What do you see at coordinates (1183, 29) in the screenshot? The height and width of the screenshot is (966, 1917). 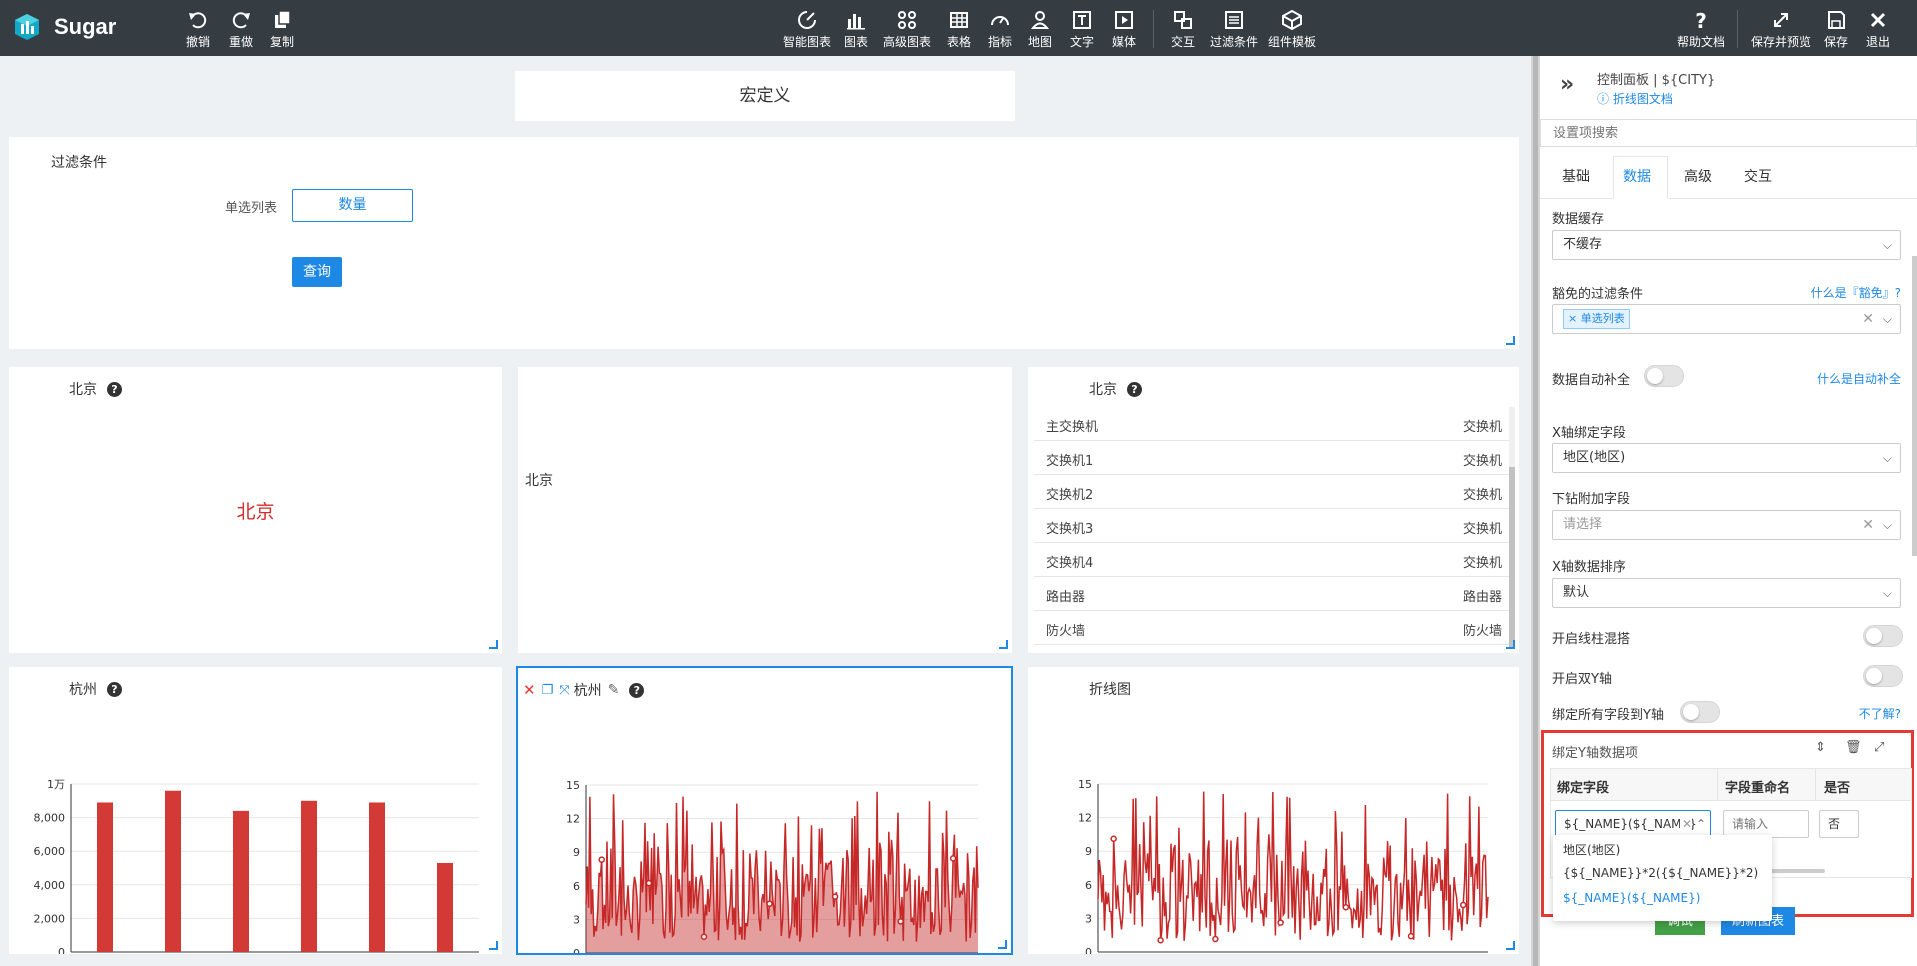 I see `interaction-button: 交互` at bounding box center [1183, 29].